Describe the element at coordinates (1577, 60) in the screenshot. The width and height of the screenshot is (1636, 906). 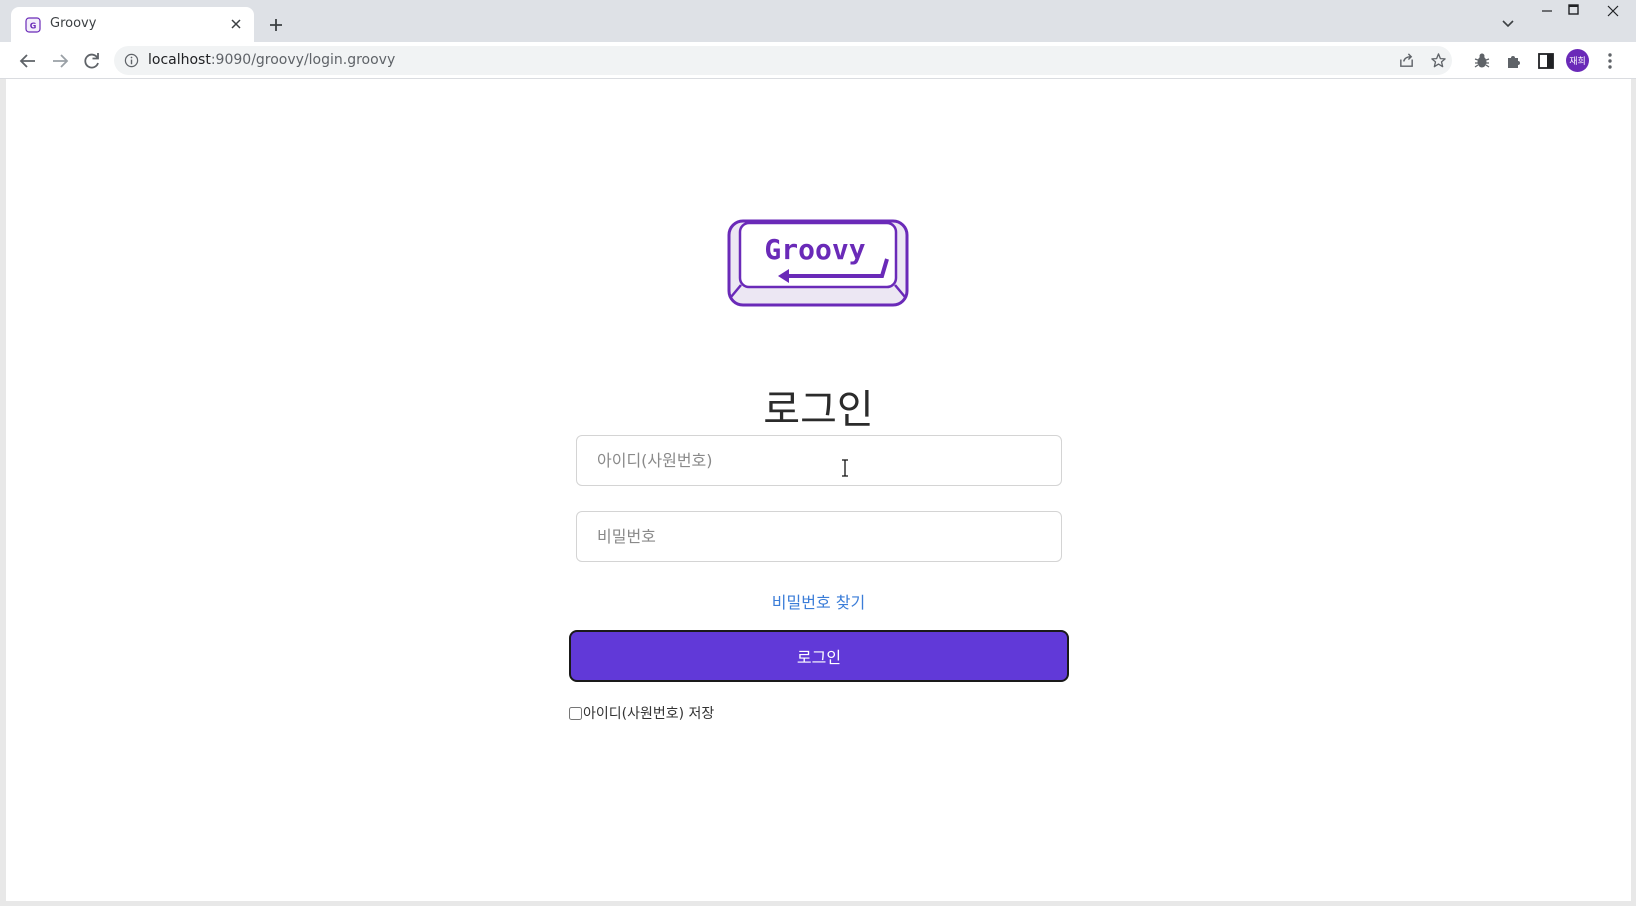
I see `profile-avatar: 재희` at that location.